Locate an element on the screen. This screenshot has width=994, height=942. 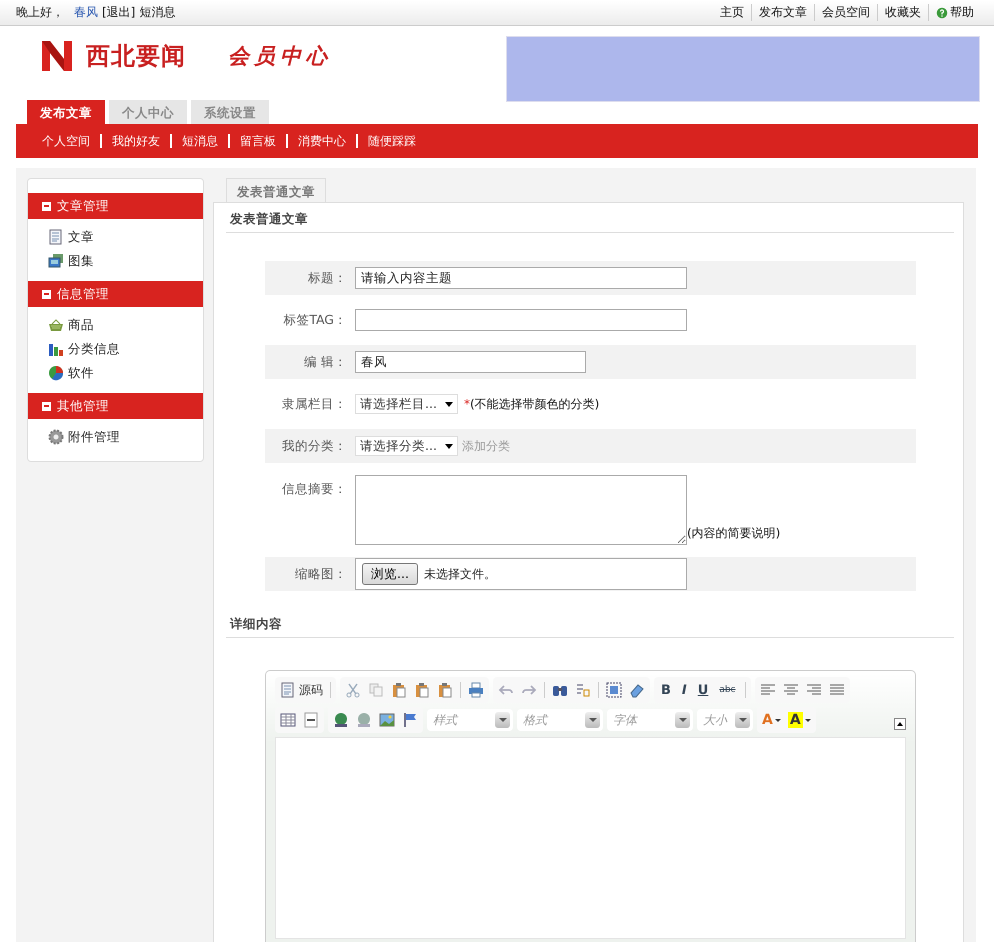
paste-icon is located at coordinates (399, 690).